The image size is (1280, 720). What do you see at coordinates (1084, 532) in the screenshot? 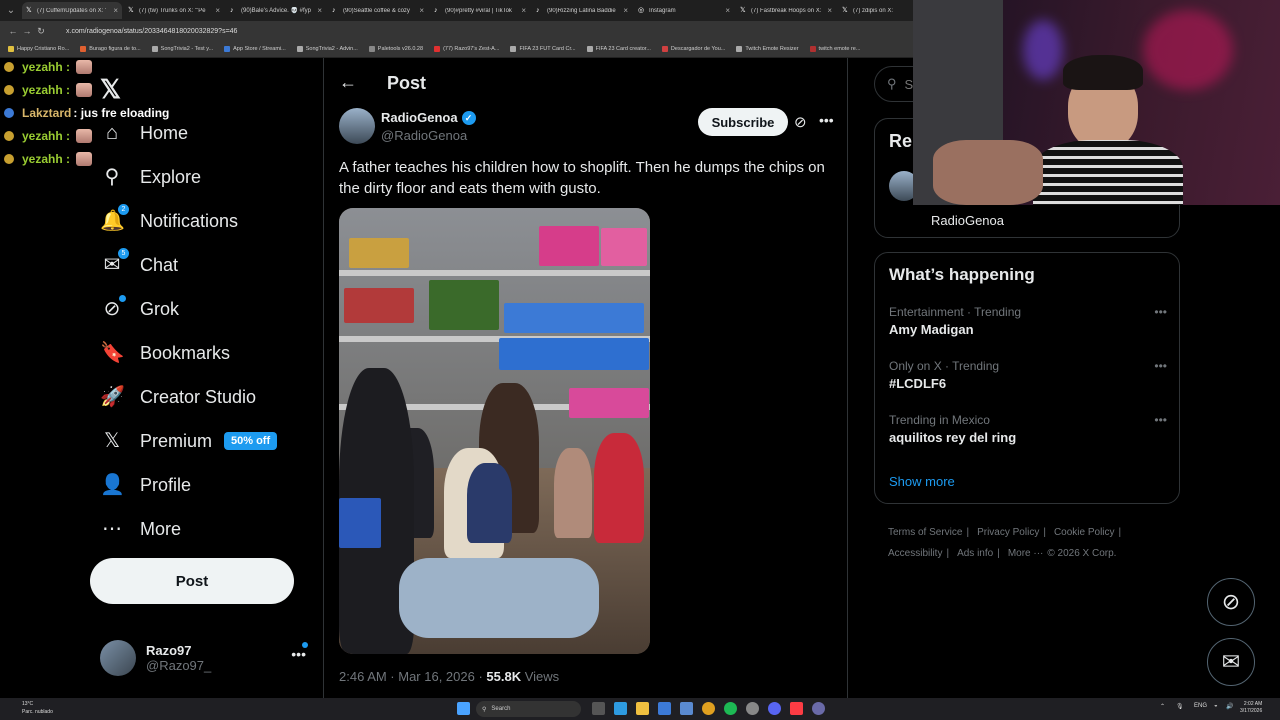
I see `footer-link: Cookie Policy` at bounding box center [1084, 532].